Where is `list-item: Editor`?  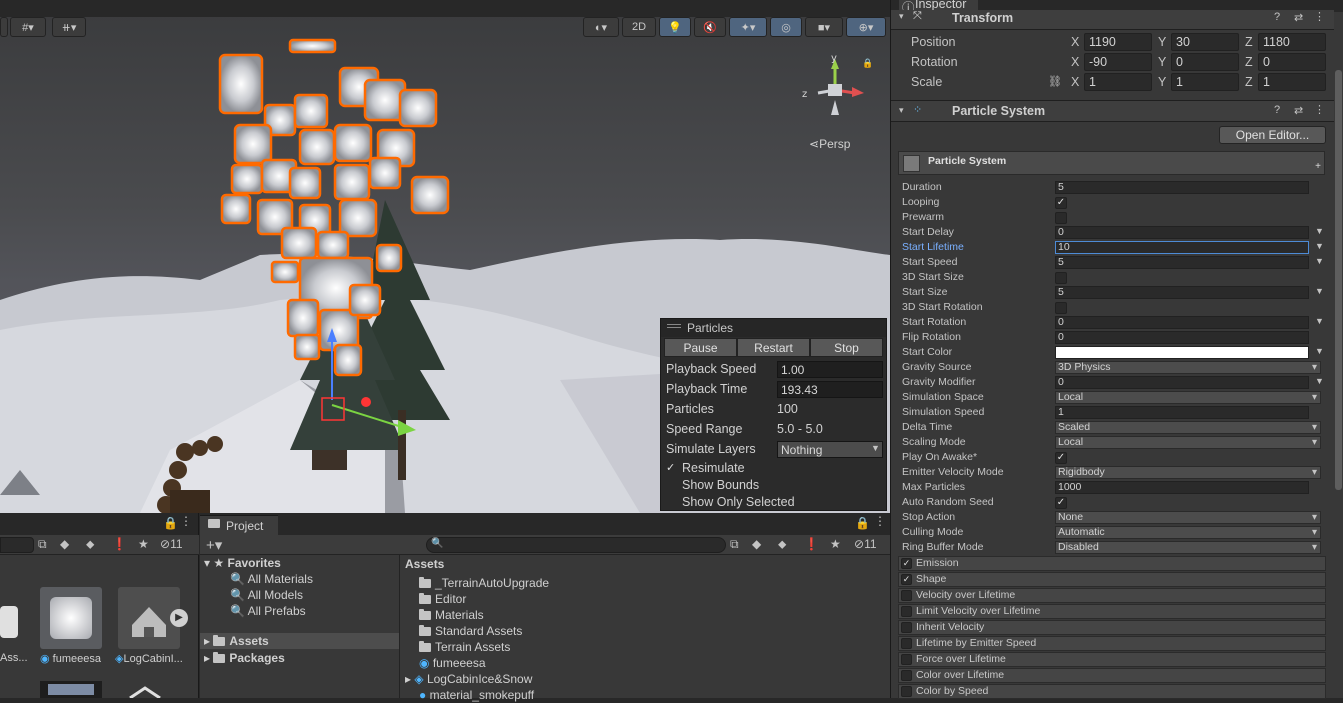 list-item: Editor is located at coordinates (442, 599).